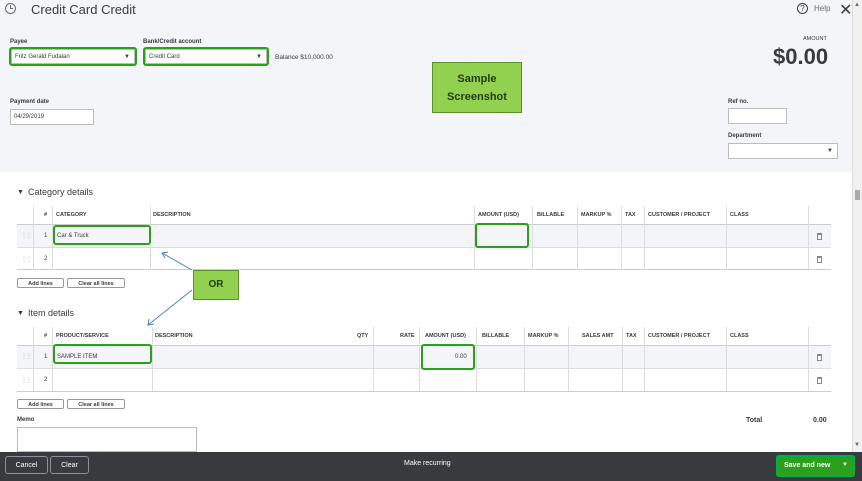 The width and height of the screenshot is (862, 481). I want to click on cat-col-description: DESCRIPTION, so click(172, 215).